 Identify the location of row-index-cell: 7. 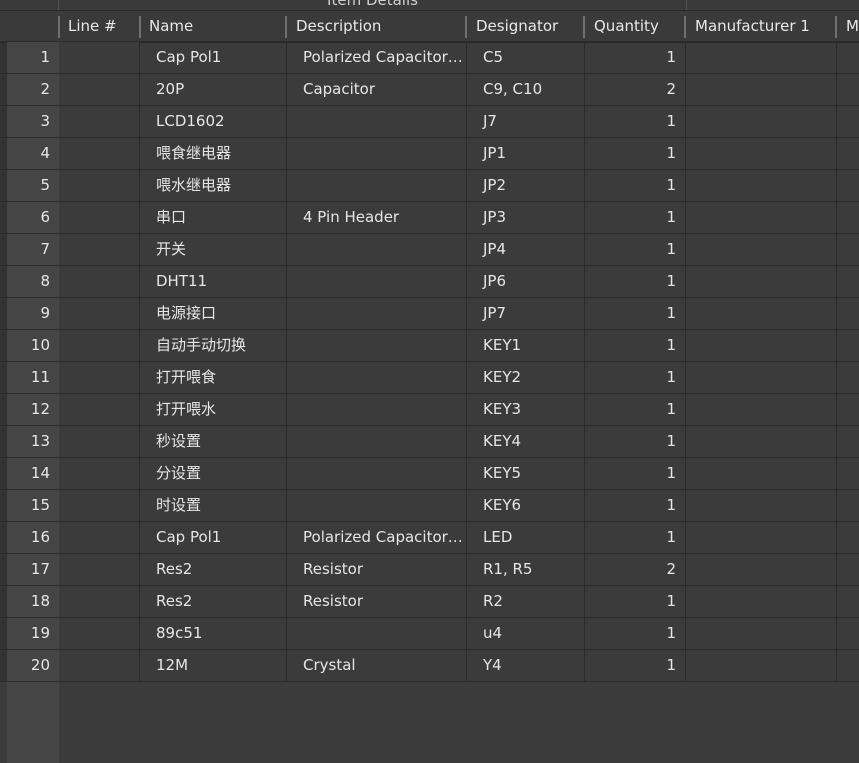
(33, 249).